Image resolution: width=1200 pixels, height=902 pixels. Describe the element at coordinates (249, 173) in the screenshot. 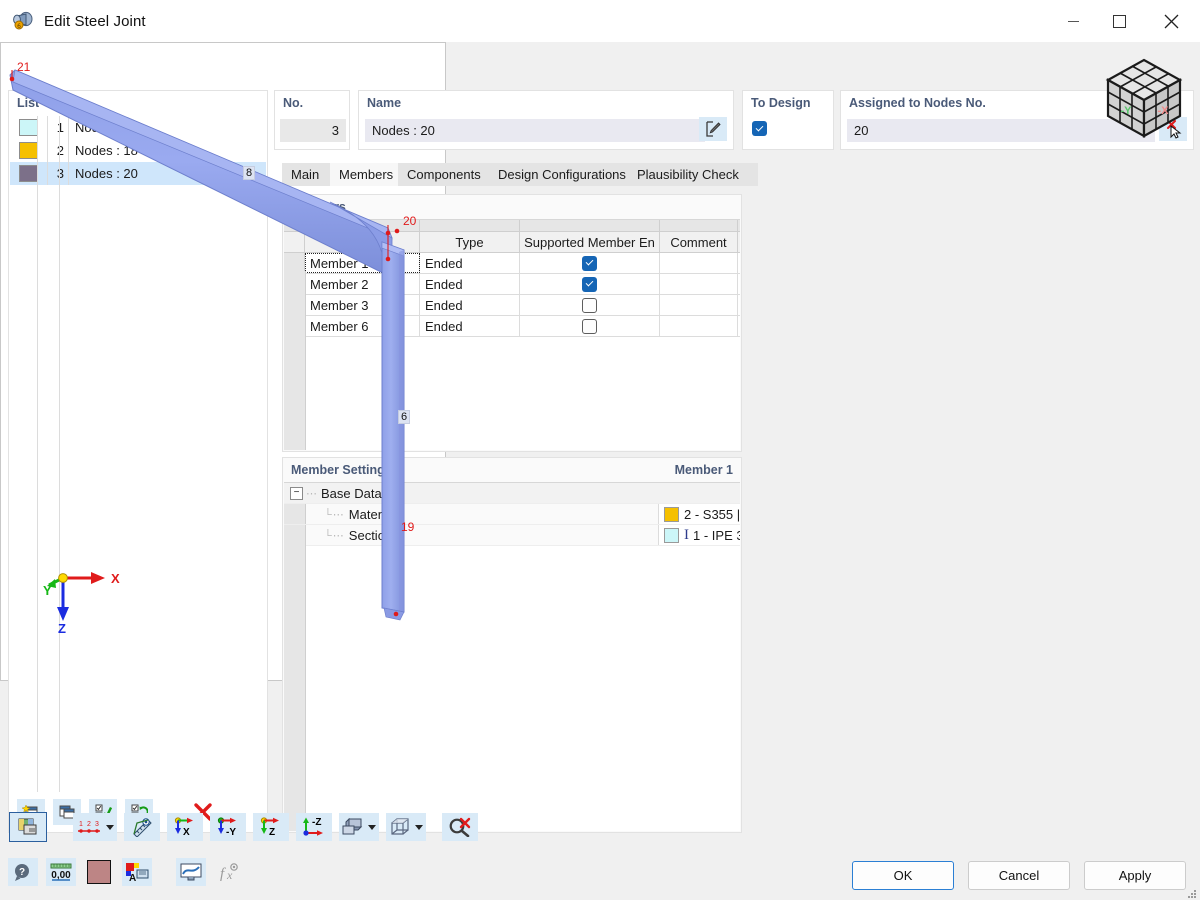

I see `member-label-8: 8` at that location.